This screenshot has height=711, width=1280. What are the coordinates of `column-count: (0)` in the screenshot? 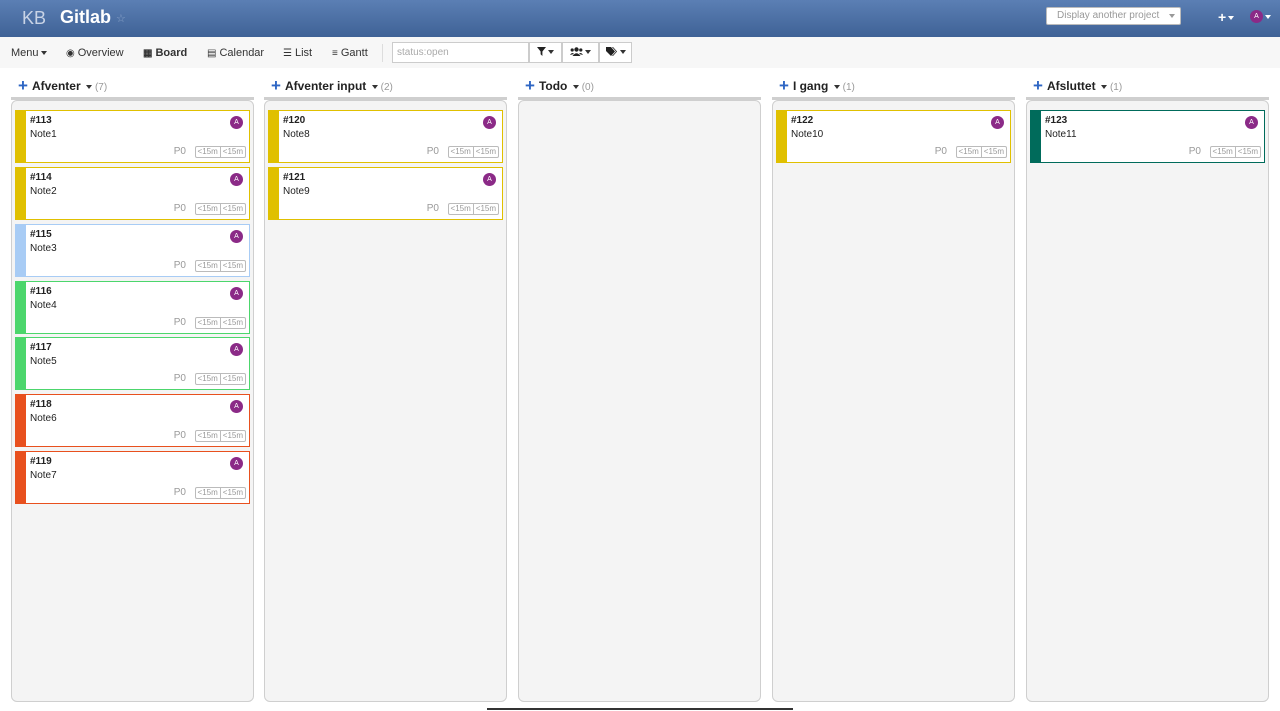 It's located at (587, 87).